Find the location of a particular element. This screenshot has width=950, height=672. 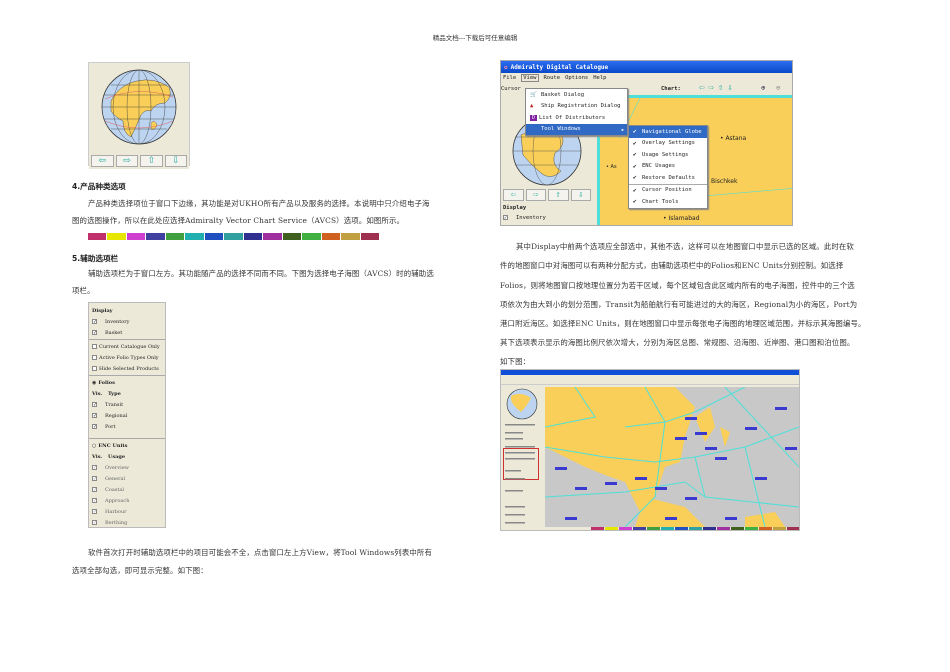

submenu-item: ✔ Navigational Globe is located at coordinates (668, 132).